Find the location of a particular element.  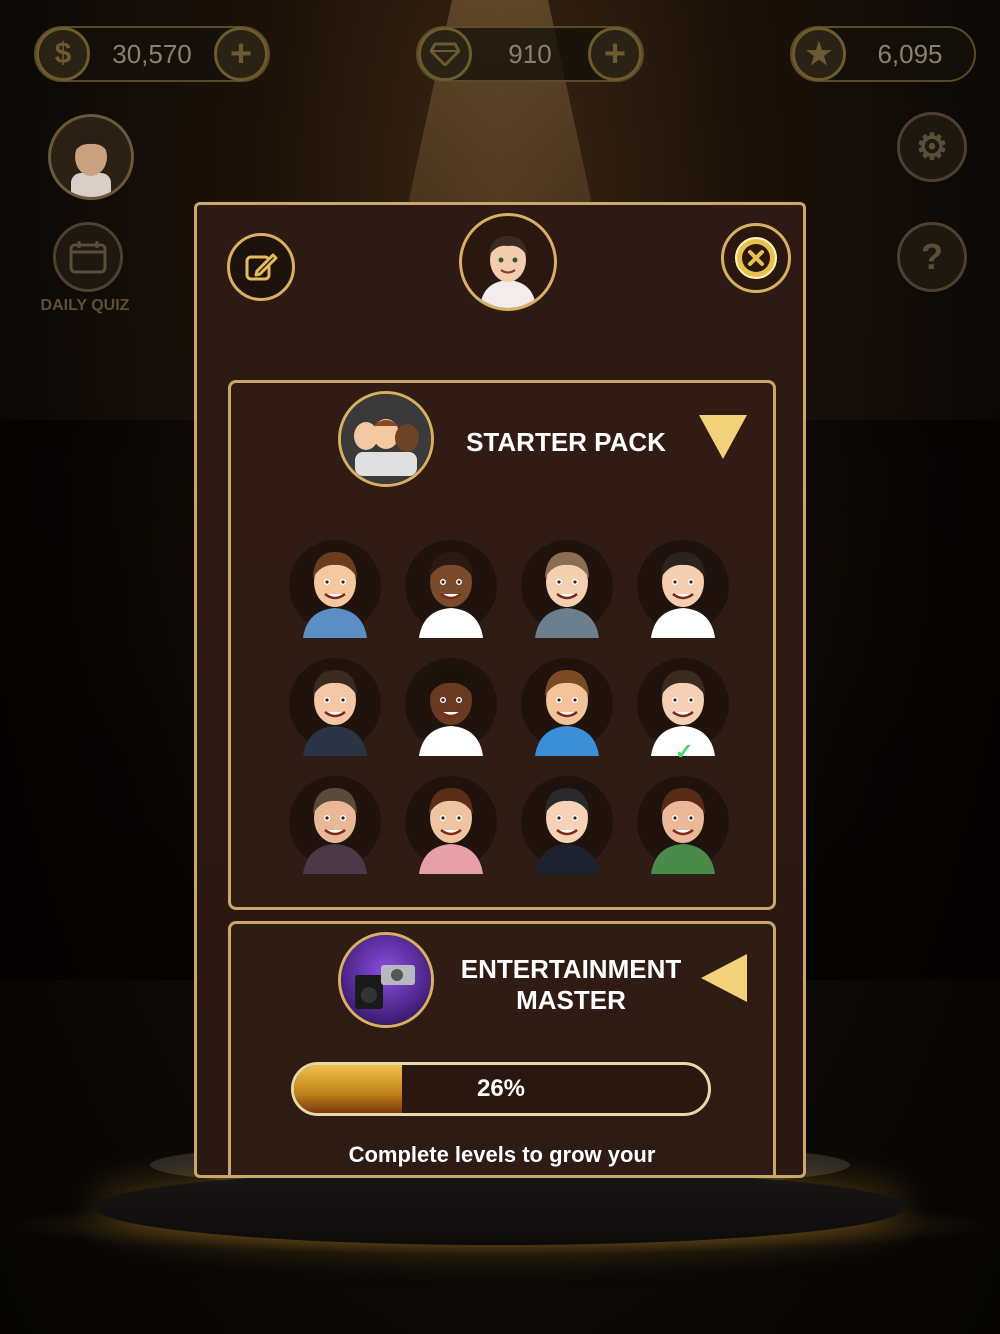

star-icon: ★ is located at coordinates (819, 54).